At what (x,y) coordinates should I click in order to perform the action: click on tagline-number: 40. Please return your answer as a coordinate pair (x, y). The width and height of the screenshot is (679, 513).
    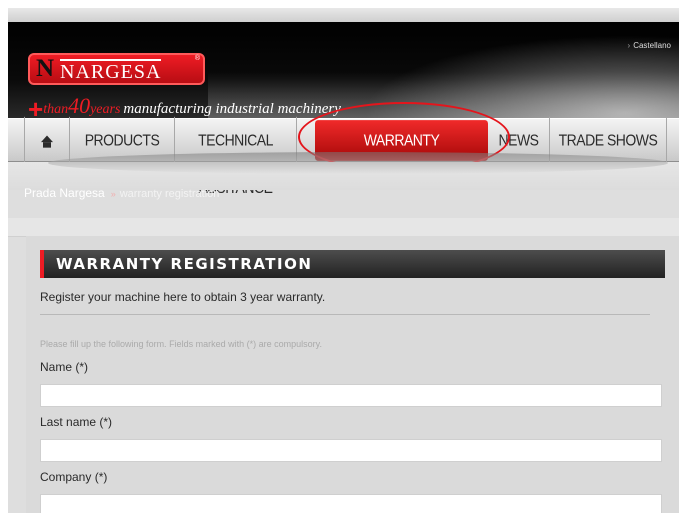
    Looking at the image, I should click on (79, 105).